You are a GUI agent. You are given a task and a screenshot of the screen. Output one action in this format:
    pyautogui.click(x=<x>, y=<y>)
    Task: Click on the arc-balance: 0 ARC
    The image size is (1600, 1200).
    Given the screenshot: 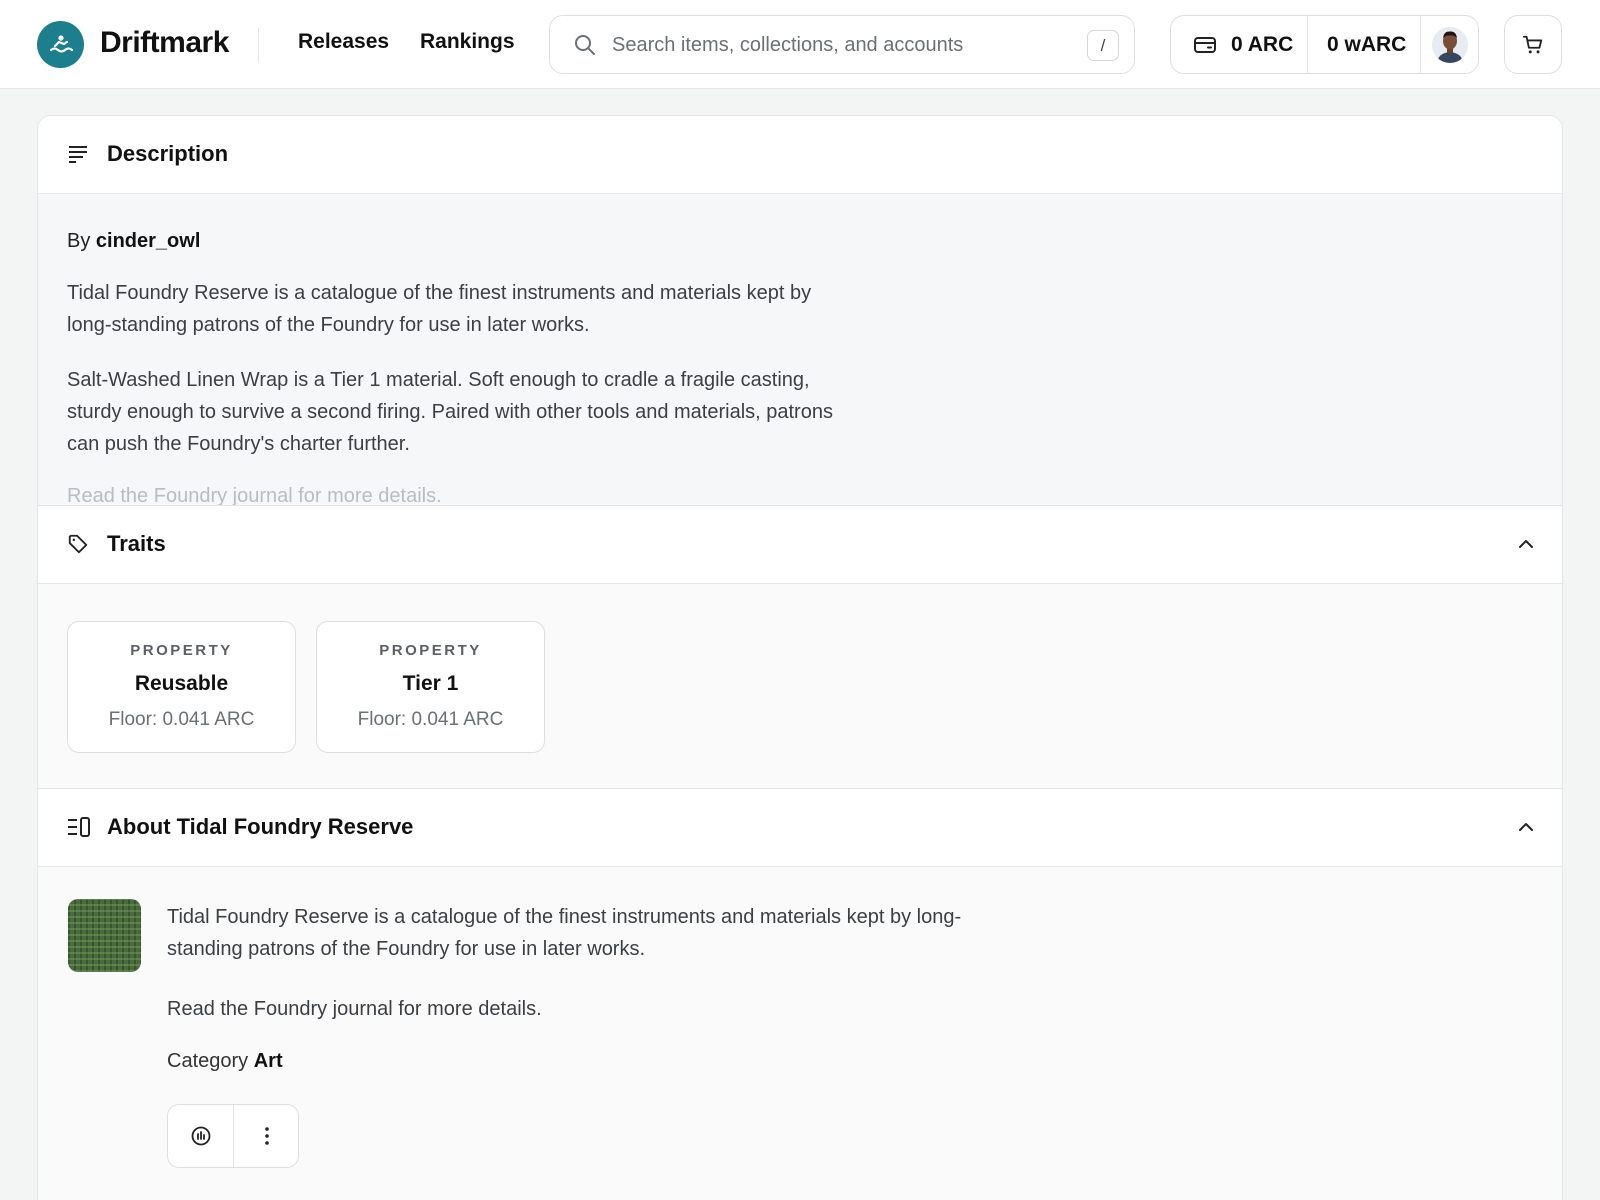 What is the action you would take?
    pyautogui.click(x=1262, y=44)
    